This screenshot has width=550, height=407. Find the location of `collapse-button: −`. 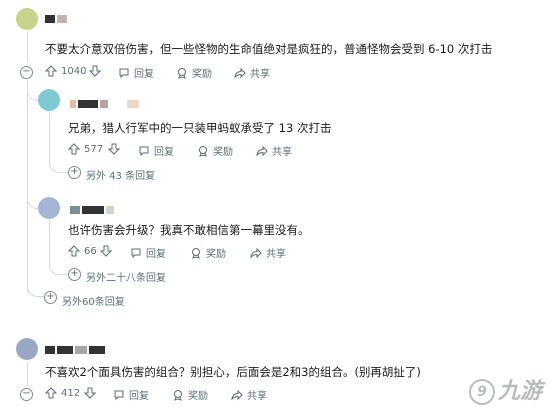

collapse-button: − is located at coordinates (26, 394).